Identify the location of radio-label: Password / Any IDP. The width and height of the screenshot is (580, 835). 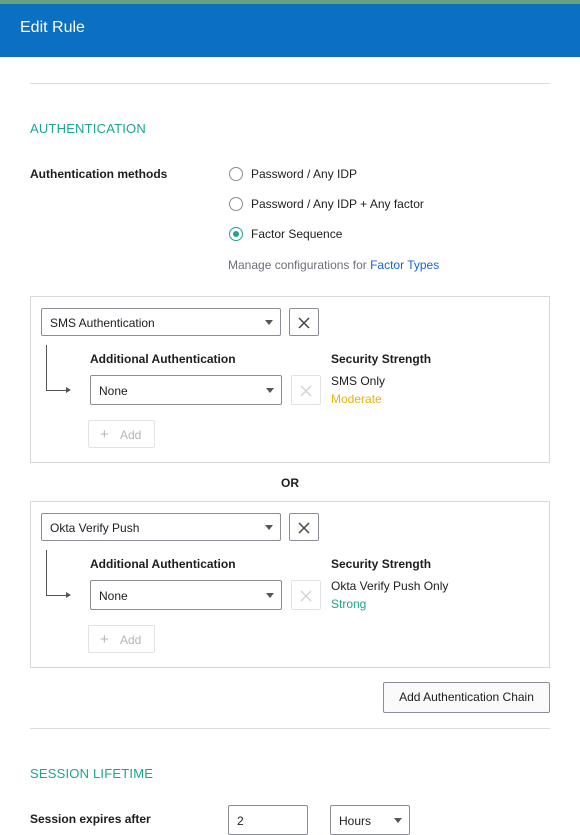
(304, 174).